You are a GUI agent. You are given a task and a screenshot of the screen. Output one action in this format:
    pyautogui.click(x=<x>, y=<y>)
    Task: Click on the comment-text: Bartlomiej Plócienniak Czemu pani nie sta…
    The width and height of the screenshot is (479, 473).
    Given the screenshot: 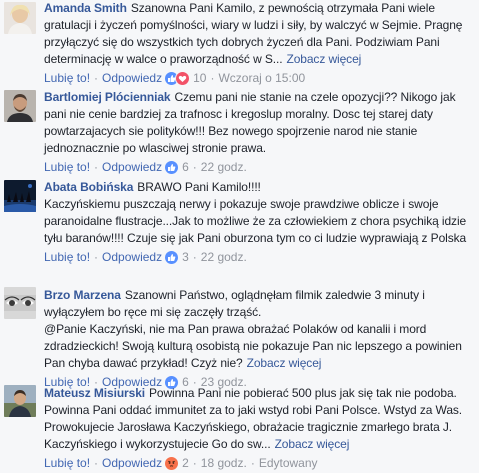 What is the action you would take?
    pyautogui.click(x=258, y=123)
    